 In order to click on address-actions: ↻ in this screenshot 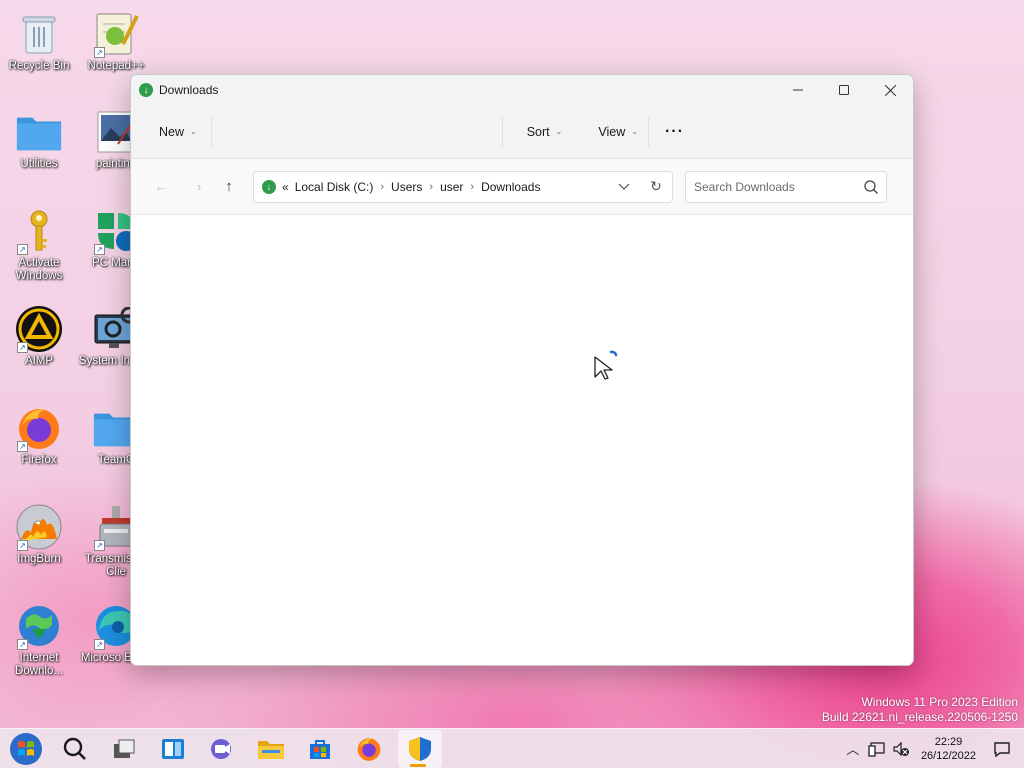, I will do `click(640, 187)`.